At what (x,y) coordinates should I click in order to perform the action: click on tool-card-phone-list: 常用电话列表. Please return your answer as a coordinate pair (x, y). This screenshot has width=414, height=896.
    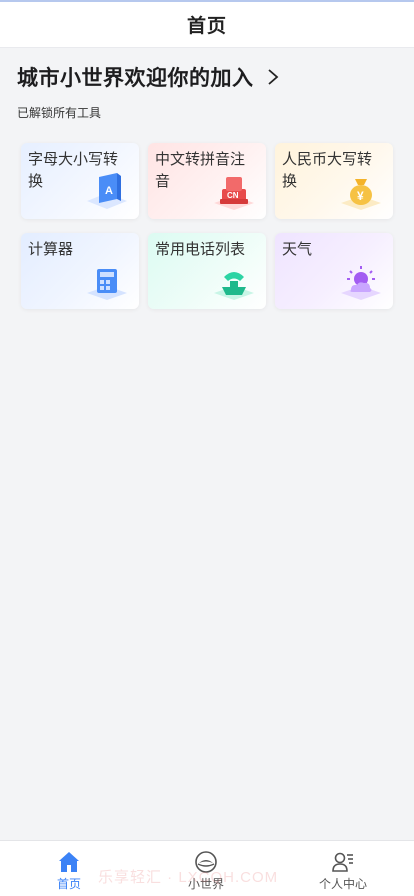
    Looking at the image, I should click on (207, 271).